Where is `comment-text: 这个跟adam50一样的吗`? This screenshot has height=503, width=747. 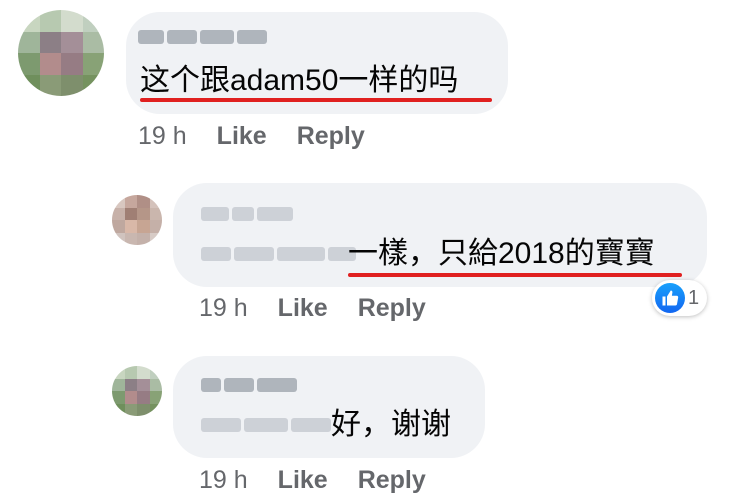 comment-text: 这个跟adam50一样的吗 is located at coordinates (299, 80).